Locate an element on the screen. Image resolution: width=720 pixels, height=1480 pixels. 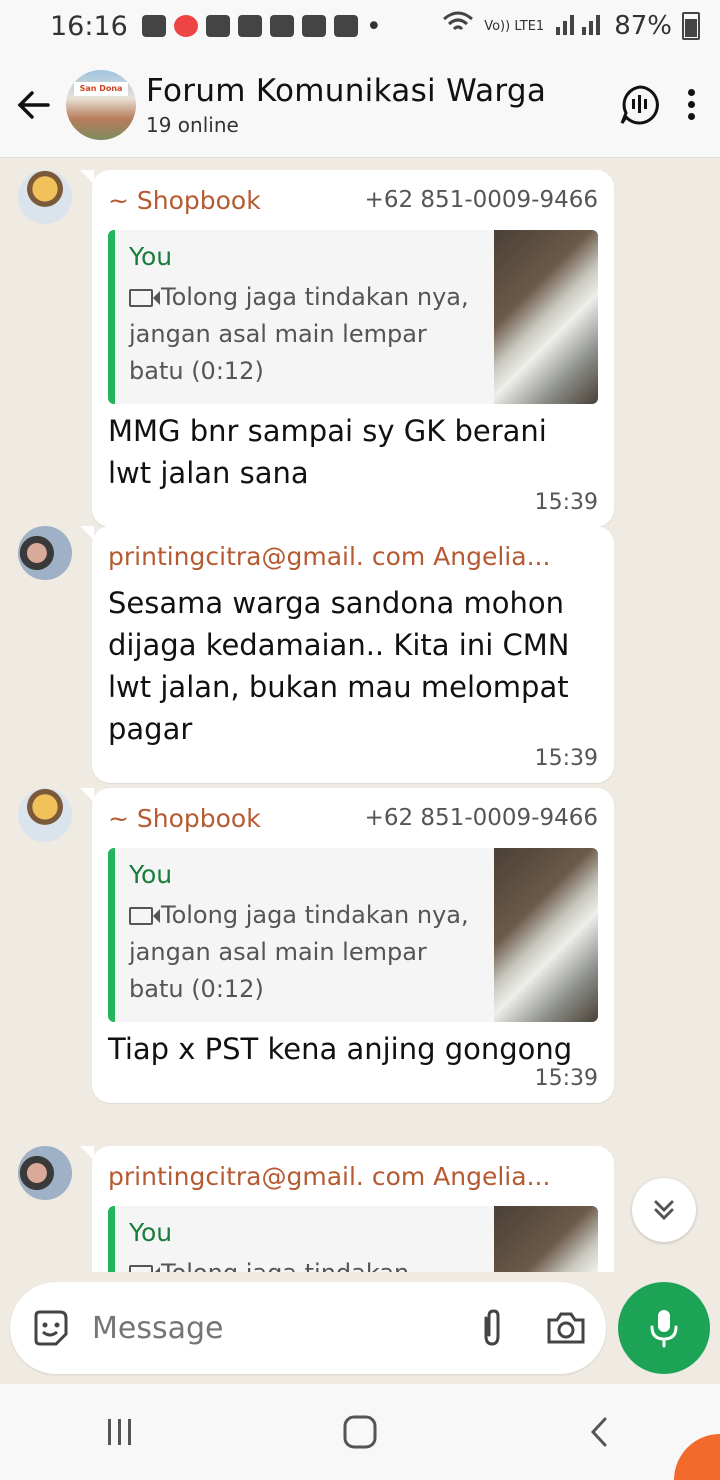
scroll-down-button is located at coordinates (664, 1210).